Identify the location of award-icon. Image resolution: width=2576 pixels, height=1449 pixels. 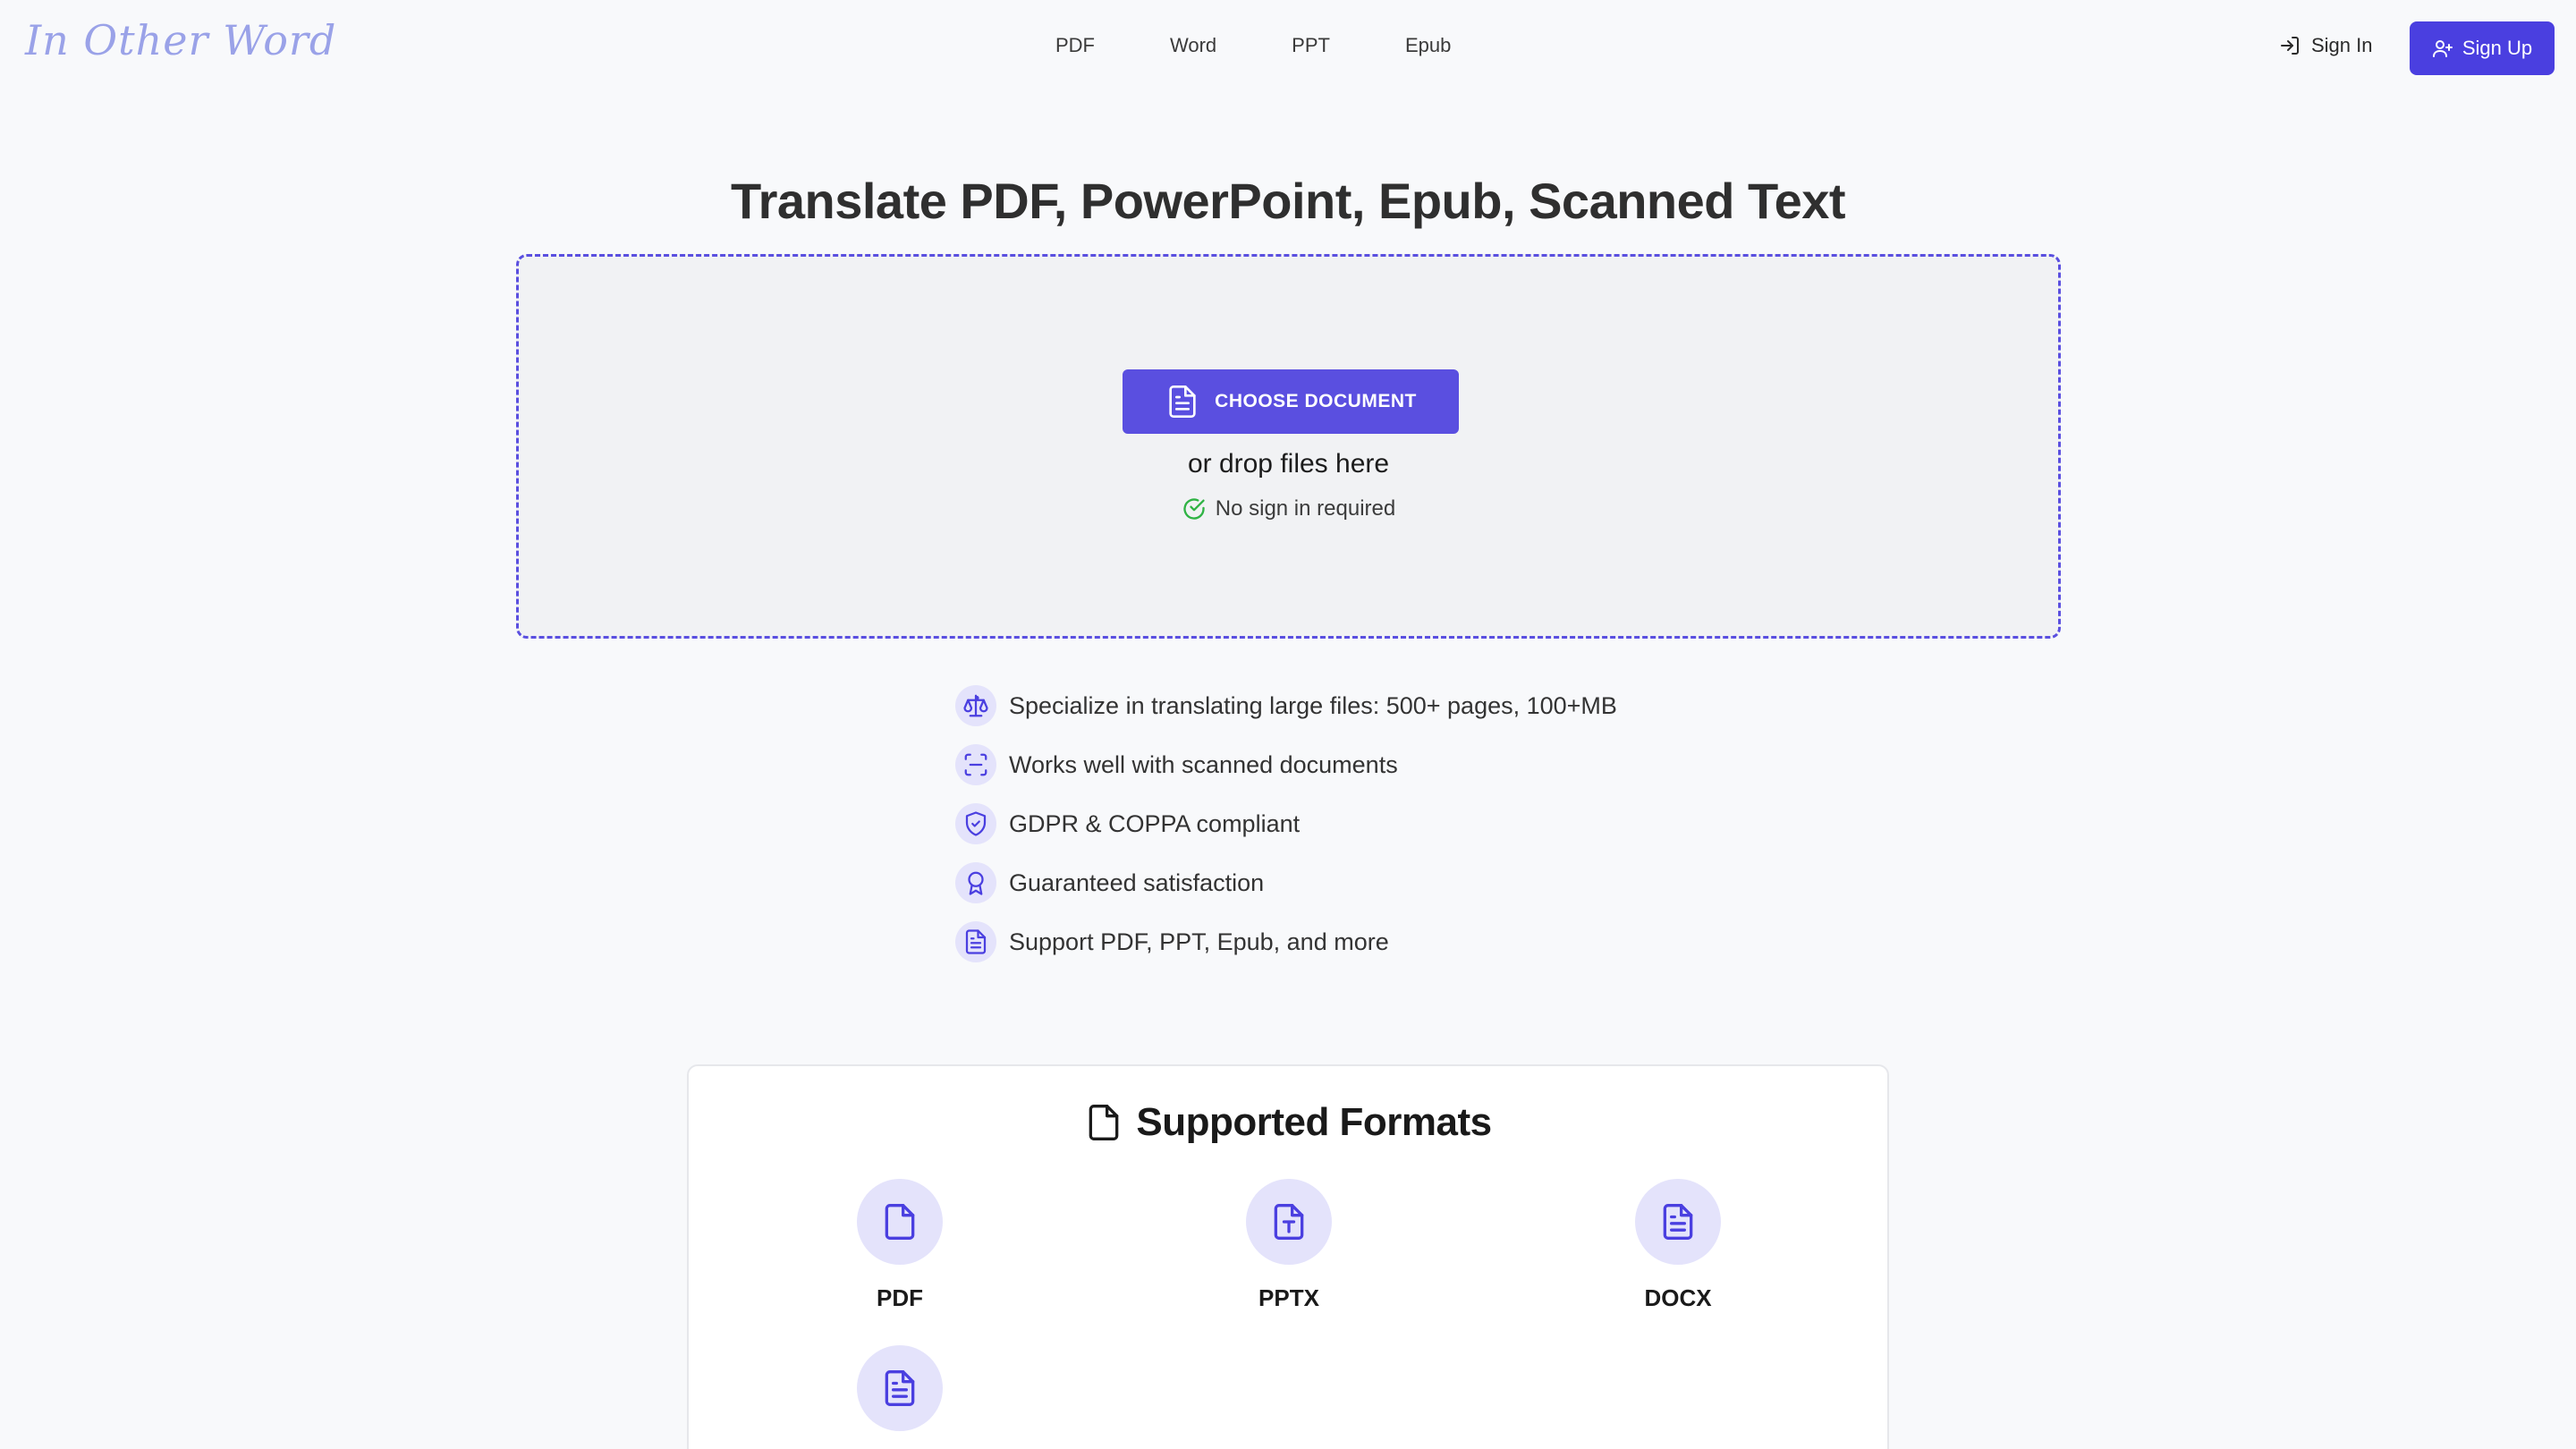
(975, 882).